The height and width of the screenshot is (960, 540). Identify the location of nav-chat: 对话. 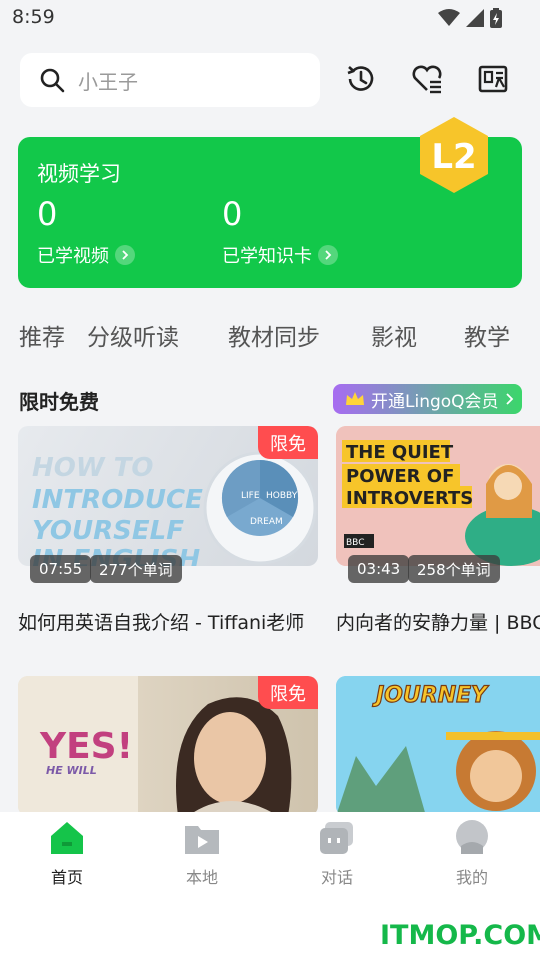
(337, 853).